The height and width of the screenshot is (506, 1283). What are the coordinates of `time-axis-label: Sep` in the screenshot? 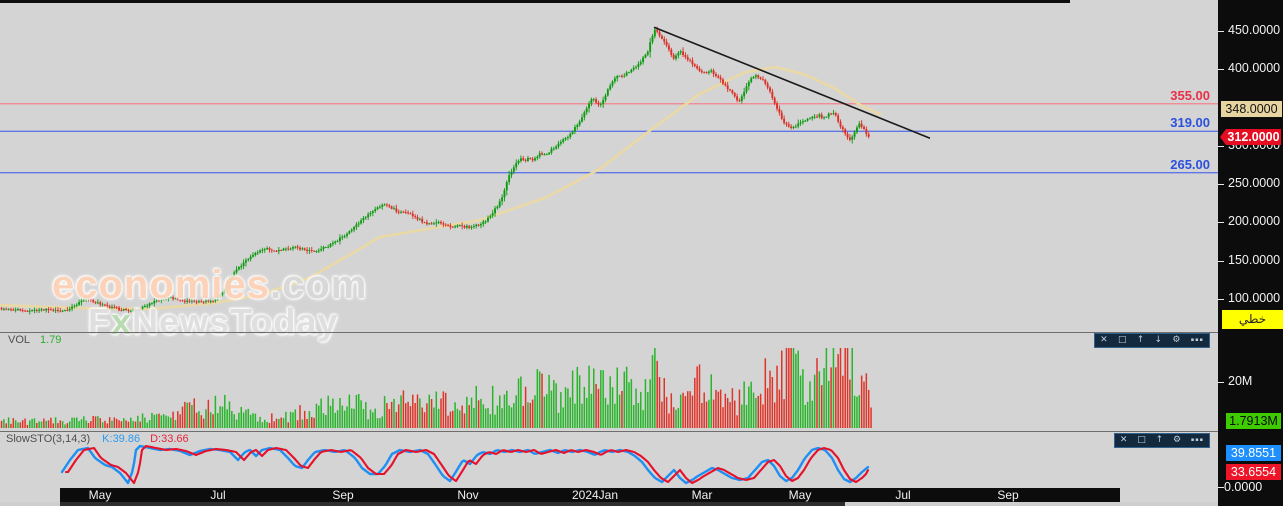 It's located at (343, 495).